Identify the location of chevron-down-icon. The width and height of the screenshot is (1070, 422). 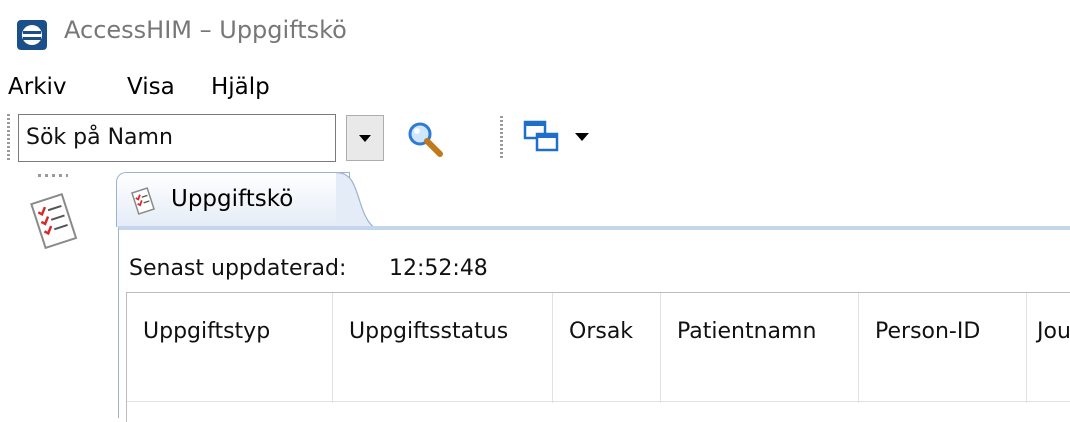
(582, 137).